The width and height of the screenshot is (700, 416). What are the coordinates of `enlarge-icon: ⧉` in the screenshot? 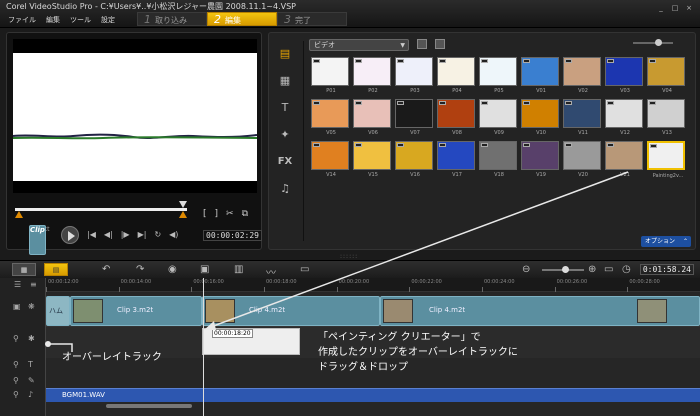 It's located at (245, 214).